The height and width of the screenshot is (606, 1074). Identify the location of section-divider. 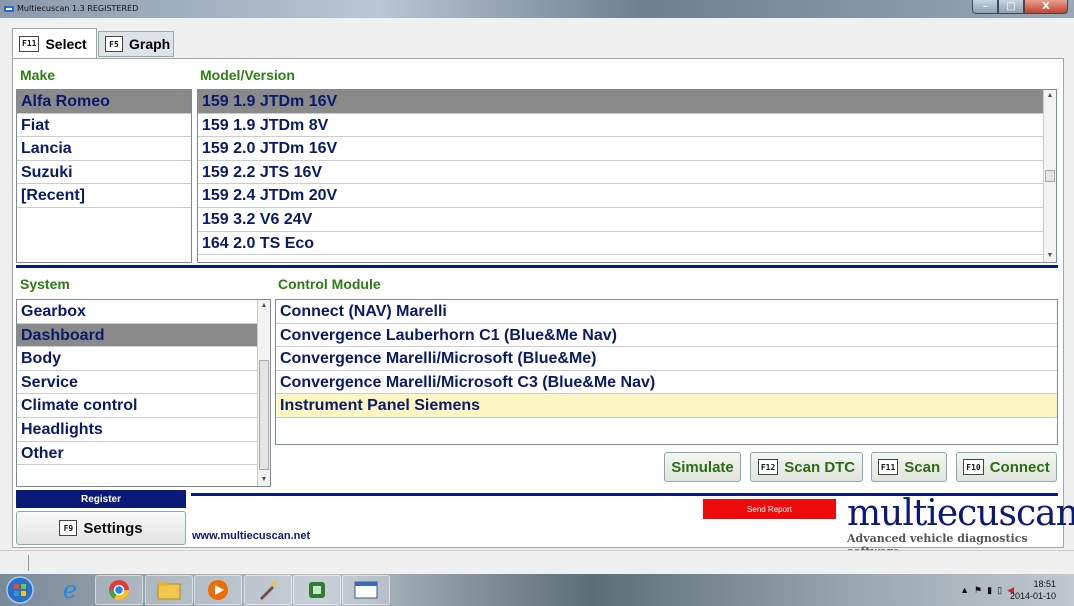
(537, 266).